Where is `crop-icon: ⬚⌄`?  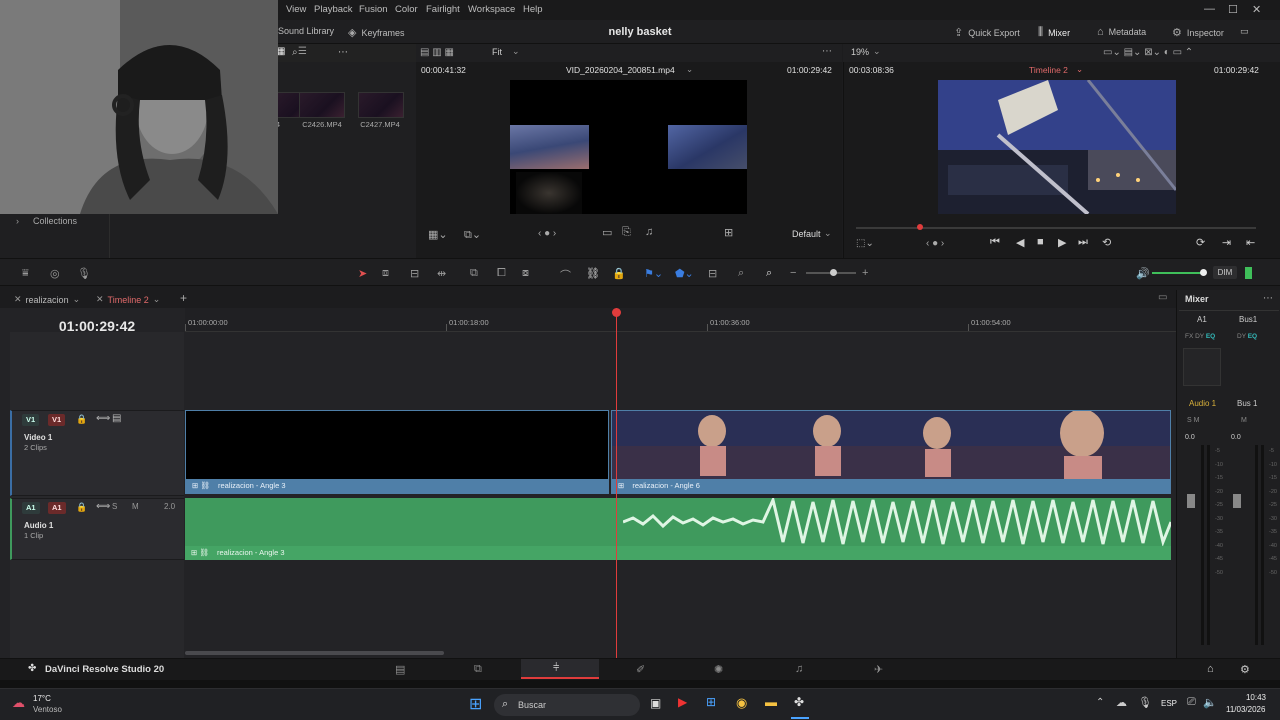
crop-icon: ⬚⌄ is located at coordinates (865, 243).